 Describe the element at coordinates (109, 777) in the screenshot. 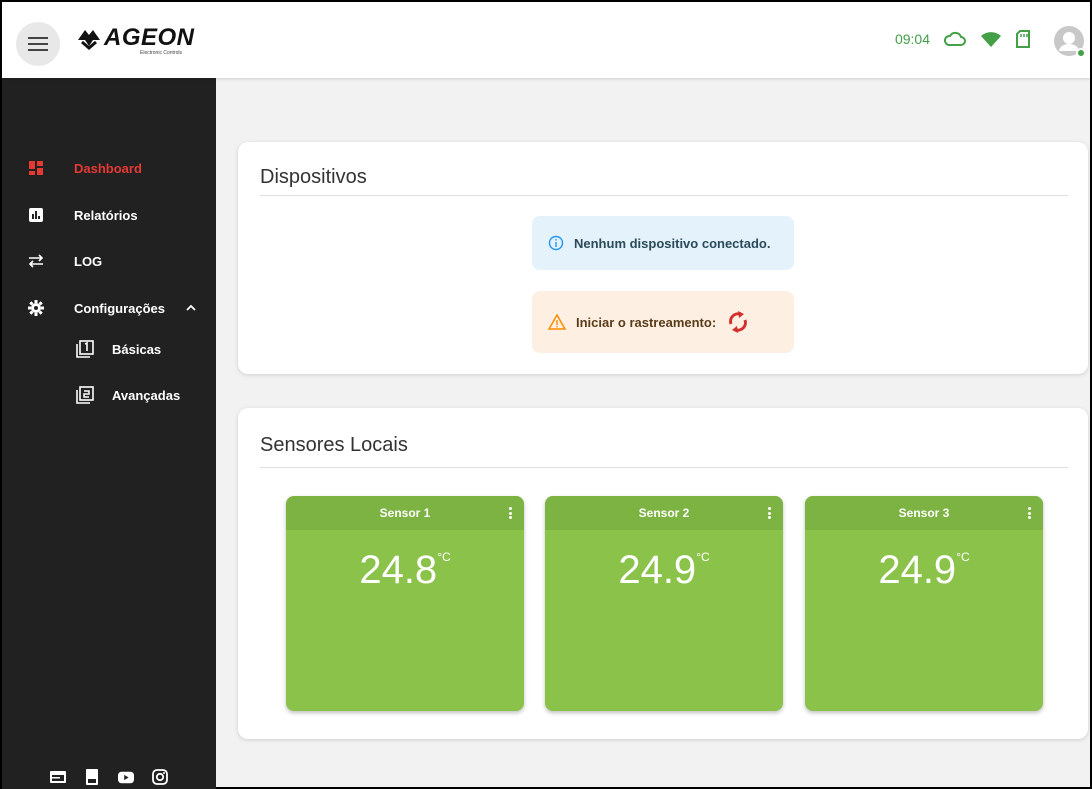

I see `sidebar-footer` at that location.